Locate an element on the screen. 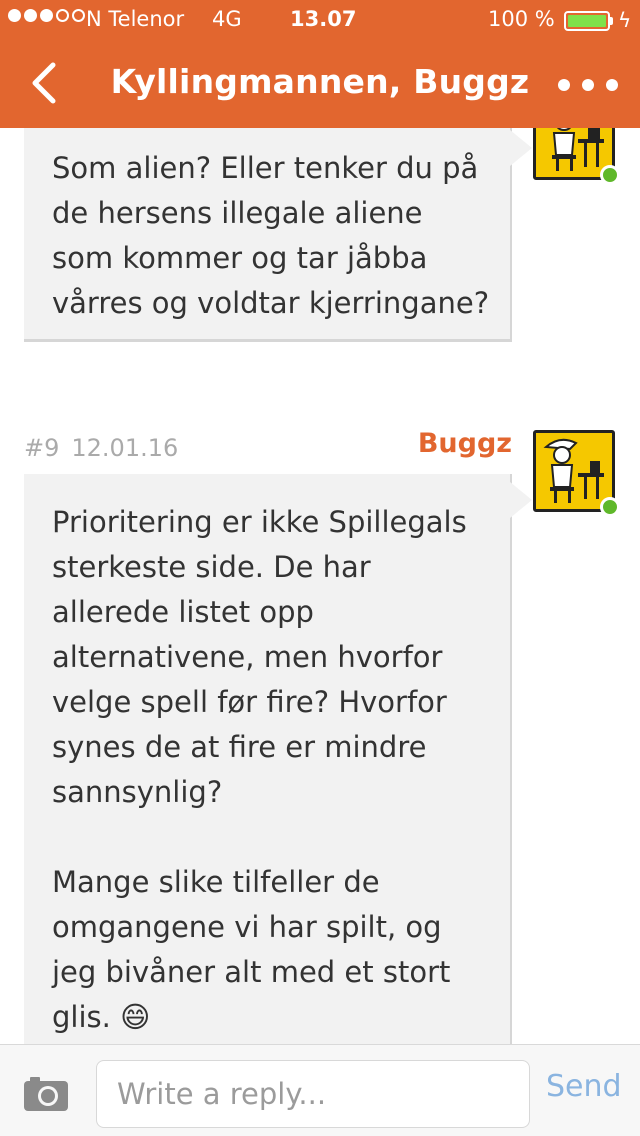 The width and height of the screenshot is (640, 1136). status-bar: N Telenor 4G 13.07 100 % ϟ is located at coordinates (320, 20).